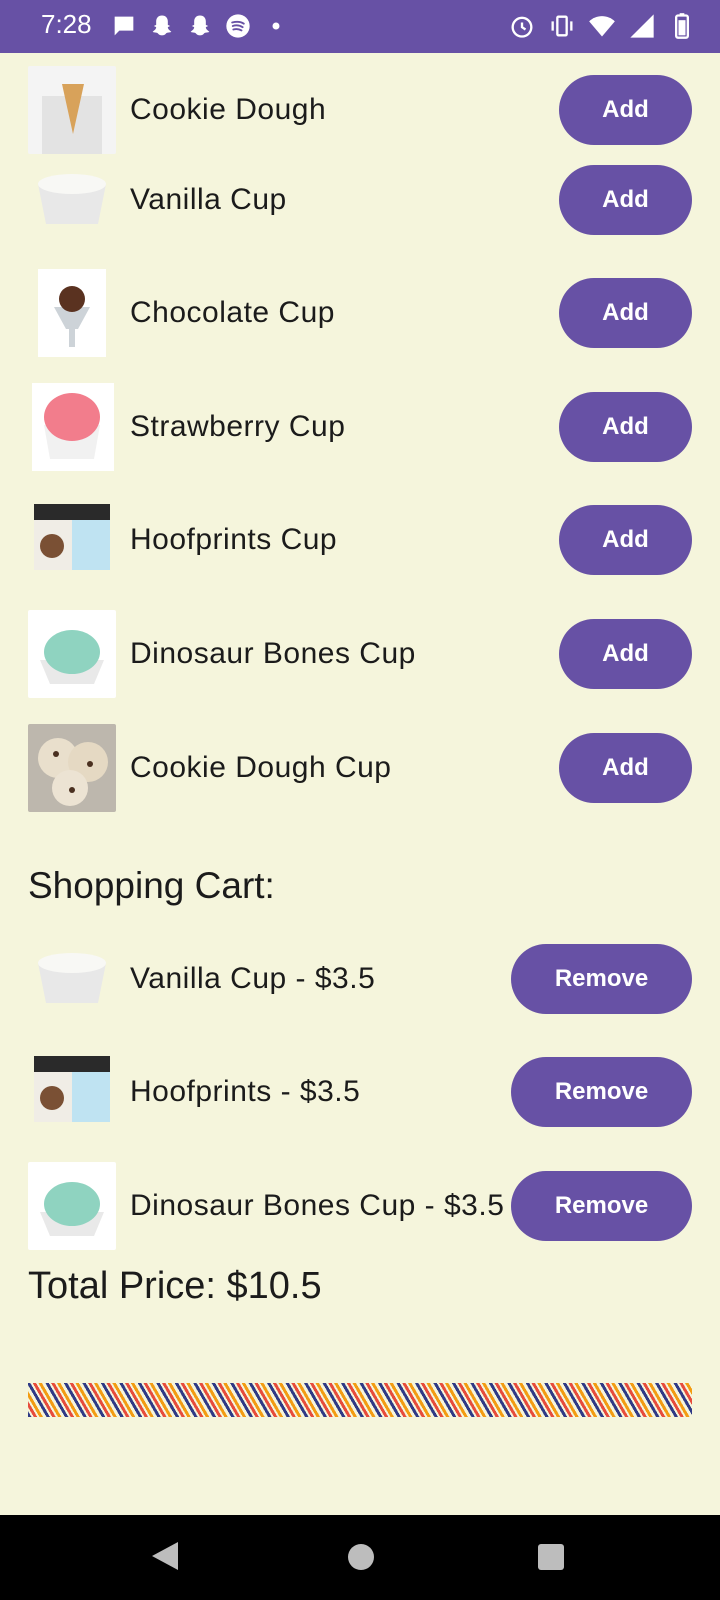 Image resolution: width=720 pixels, height=1600 pixels. What do you see at coordinates (72, 110) in the screenshot?
I see `cone-jar-image` at bounding box center [72, 110].